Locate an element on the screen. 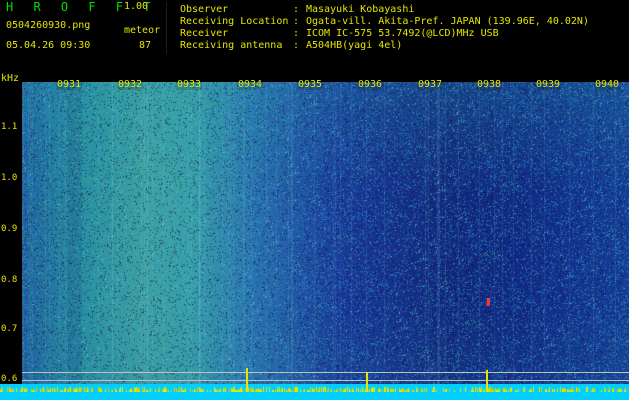  observation-datetime: 05.04.26 09:30 is located at coordinates (48, 45).